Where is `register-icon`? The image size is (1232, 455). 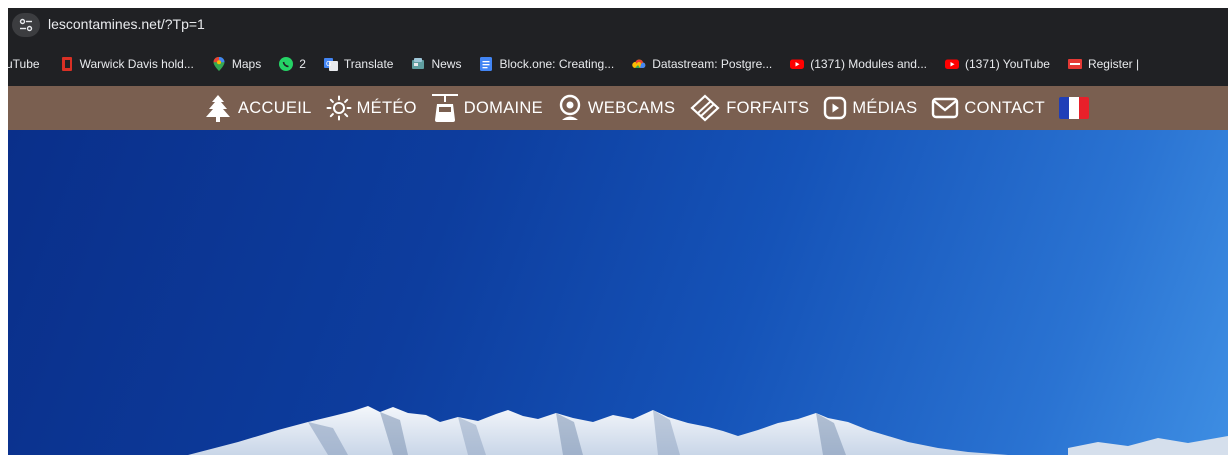 register-icon is located at coordinates (1074, 64).